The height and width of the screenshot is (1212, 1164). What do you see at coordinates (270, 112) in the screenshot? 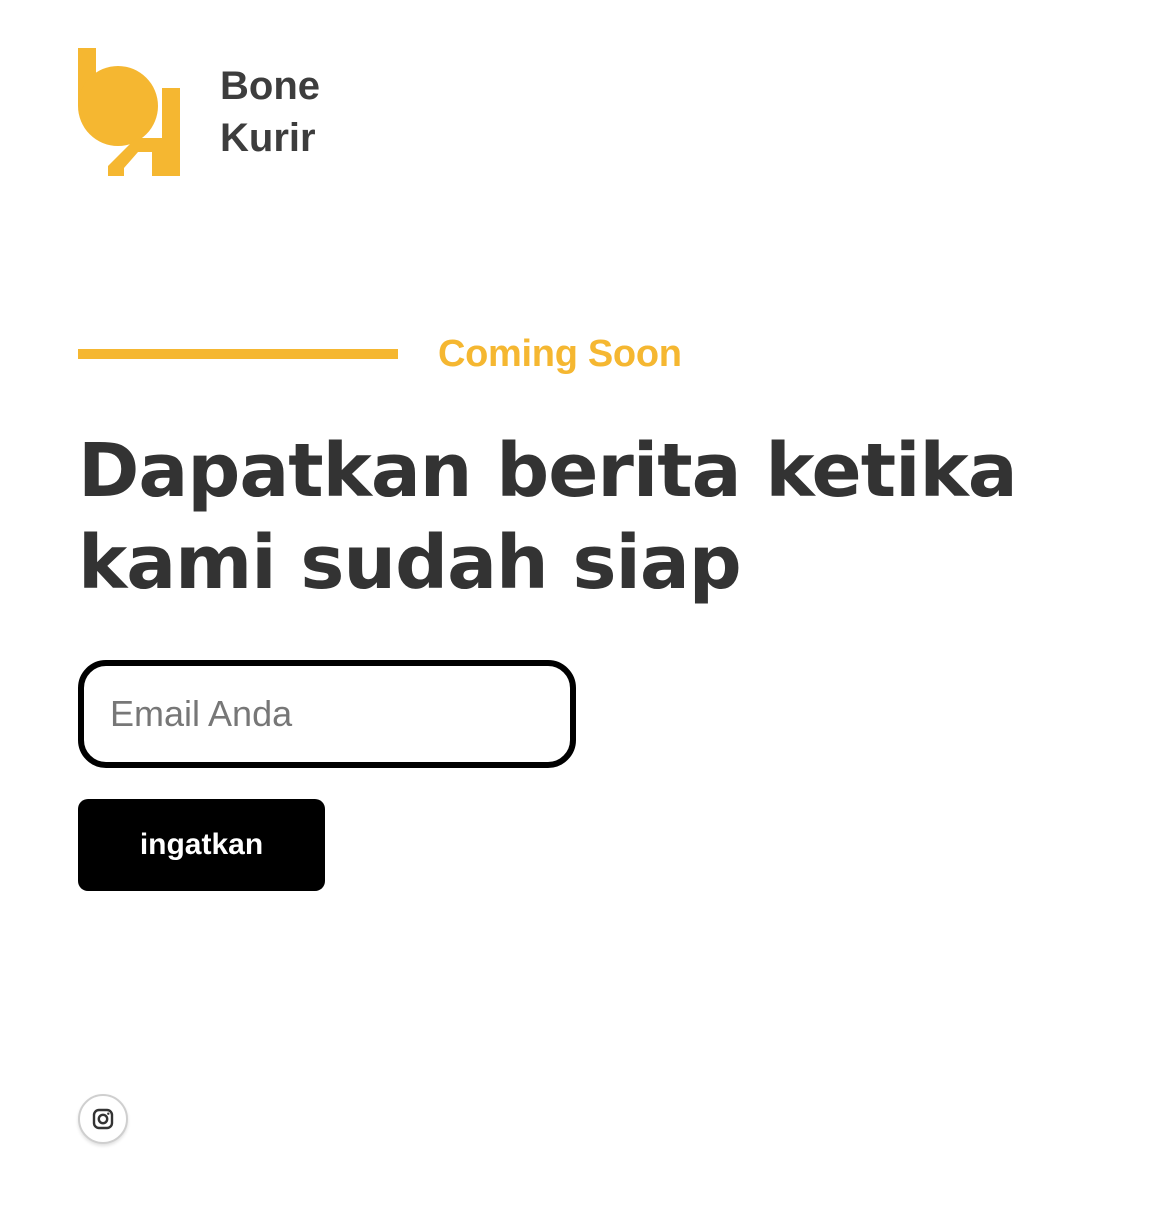
I see `brand-name: Bone Kurir` at bounding box center [270, 112].